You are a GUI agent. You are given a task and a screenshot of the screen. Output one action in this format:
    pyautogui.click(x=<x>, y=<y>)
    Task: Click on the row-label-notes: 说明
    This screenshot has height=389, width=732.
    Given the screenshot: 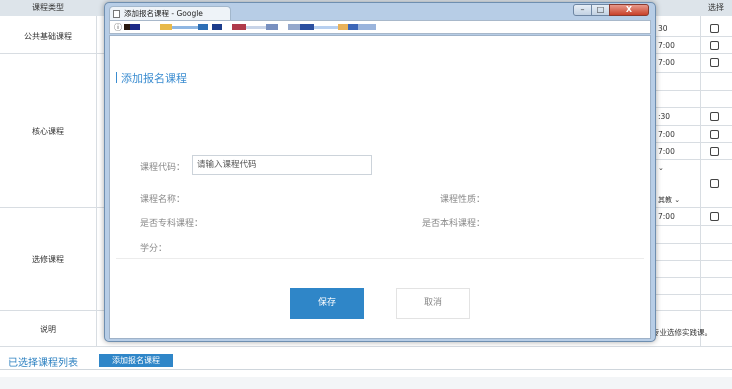 What is the action you would take?
    pyautogui.click(x=48, y=329)
    